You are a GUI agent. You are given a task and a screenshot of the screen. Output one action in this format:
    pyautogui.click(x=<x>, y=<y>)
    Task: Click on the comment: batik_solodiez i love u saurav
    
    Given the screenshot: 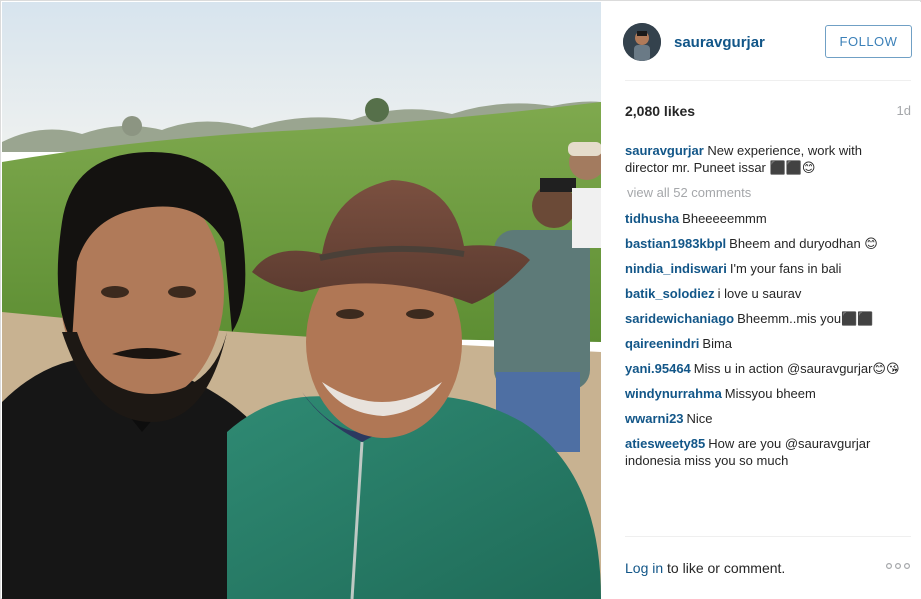 What is the action you would take?
    pyautogui.click(x=766, y=293)
    